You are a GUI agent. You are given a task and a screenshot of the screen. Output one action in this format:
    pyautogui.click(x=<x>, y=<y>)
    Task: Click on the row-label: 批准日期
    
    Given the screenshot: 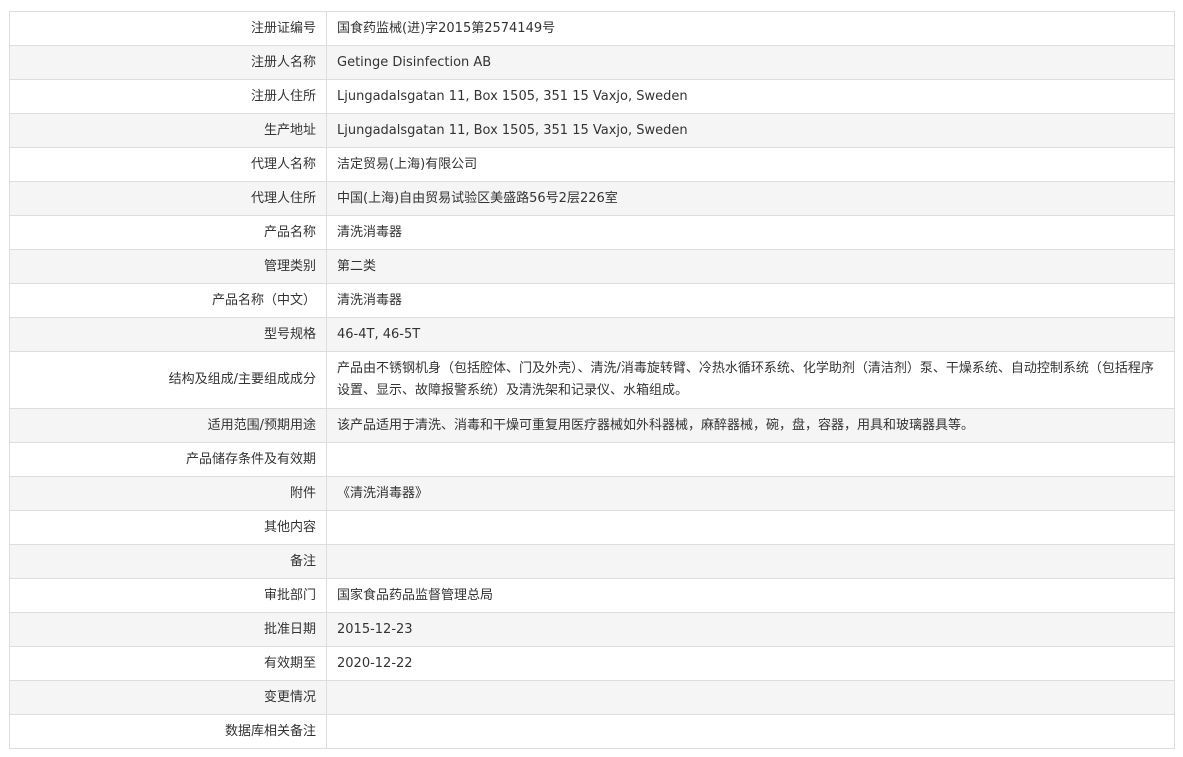 What is the action you would take?
    pyautogui.click(x=168, y=629)
    